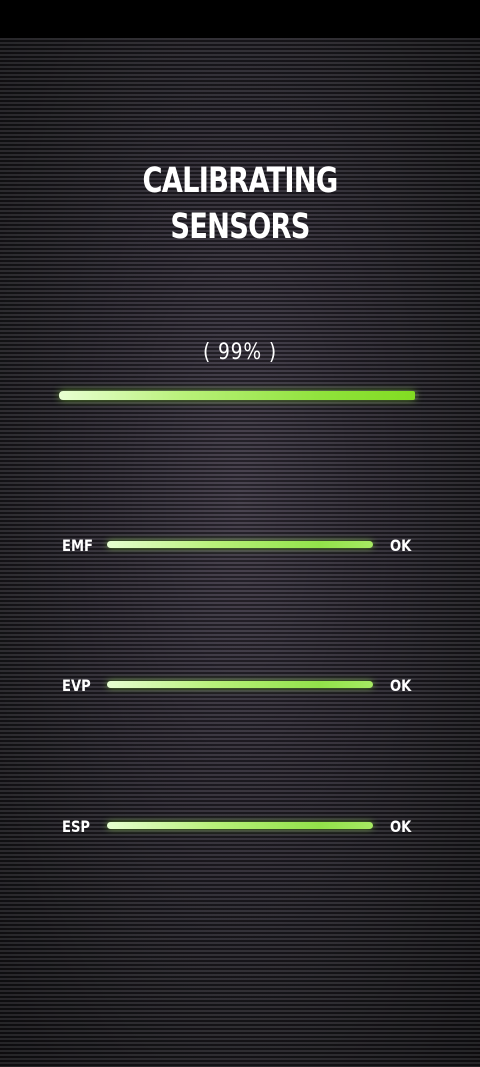  I want to click on main-progress-bar, so click(239, 395).